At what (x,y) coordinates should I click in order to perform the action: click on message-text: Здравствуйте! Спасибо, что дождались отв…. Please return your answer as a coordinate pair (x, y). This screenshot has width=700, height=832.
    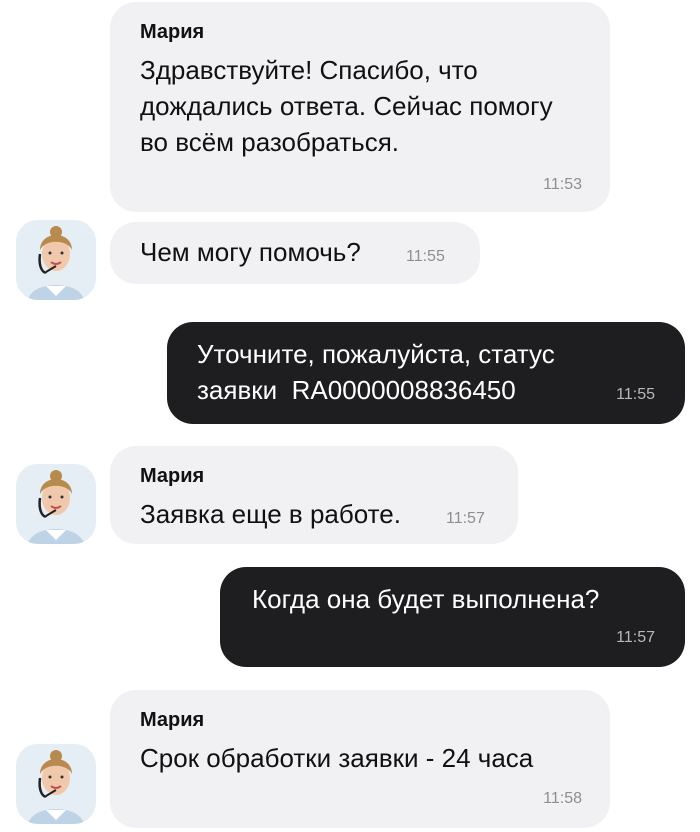
    Looking at the image, I should click on (346, 106).